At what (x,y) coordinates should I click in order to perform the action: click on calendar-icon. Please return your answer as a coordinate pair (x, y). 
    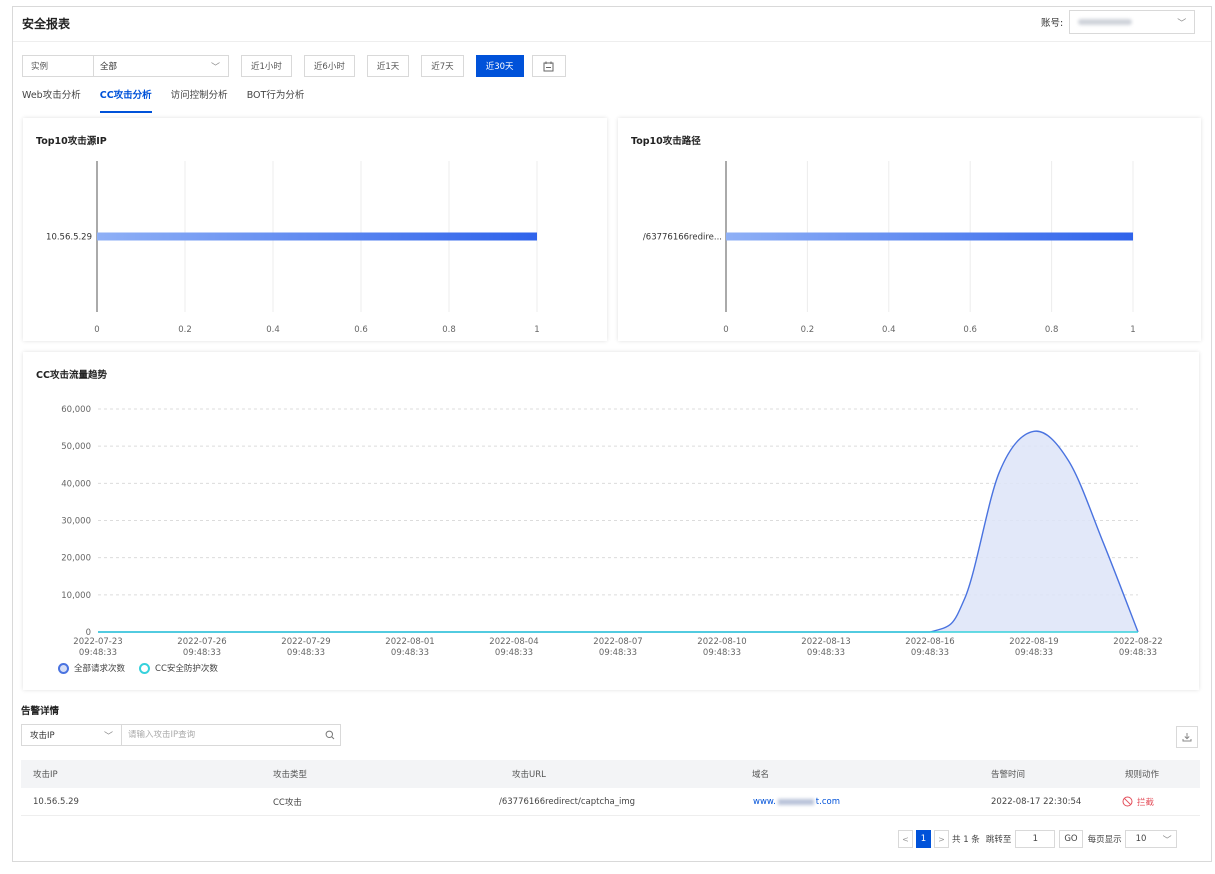
    Looking at the image, I should click on (548, 66).